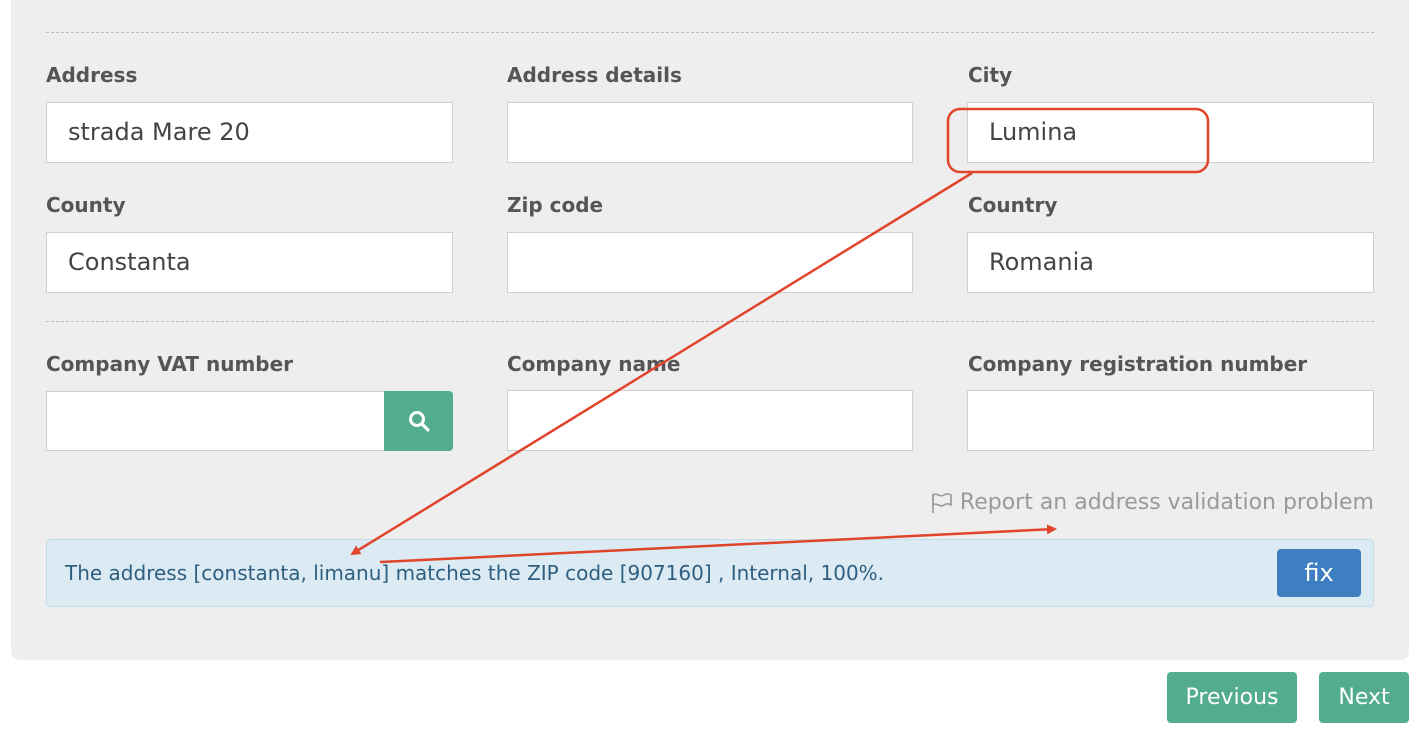  What do you see at coordinates (710, 132) in the screenshot?
I see `address-details-input` at bounding box center [710, 132].